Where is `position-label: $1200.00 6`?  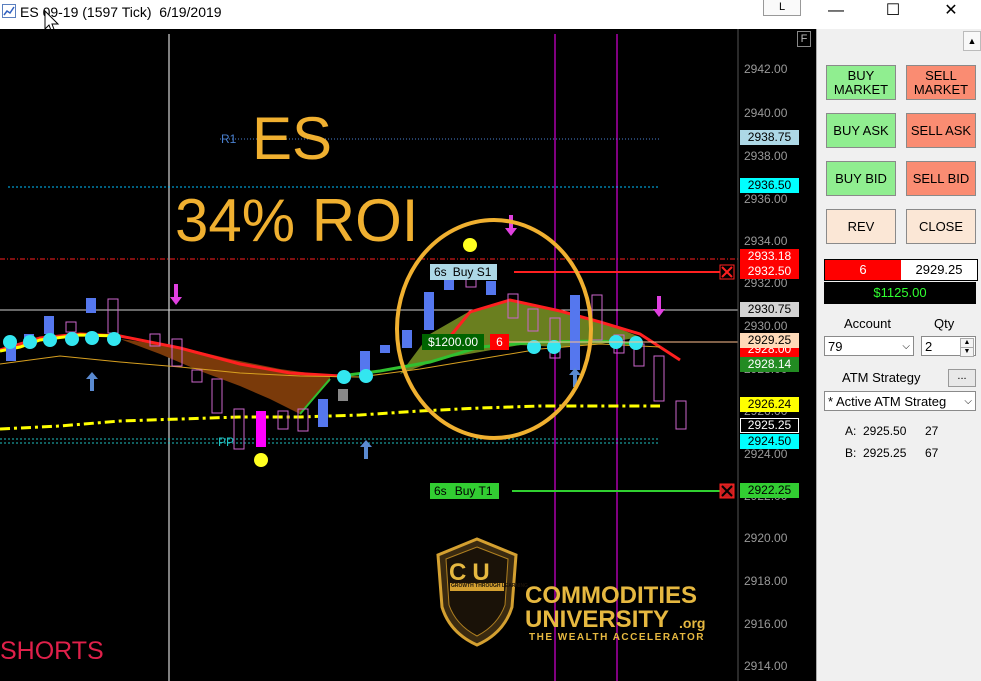 position-label: $1200.00 6 is located at coordinates (465, 342).